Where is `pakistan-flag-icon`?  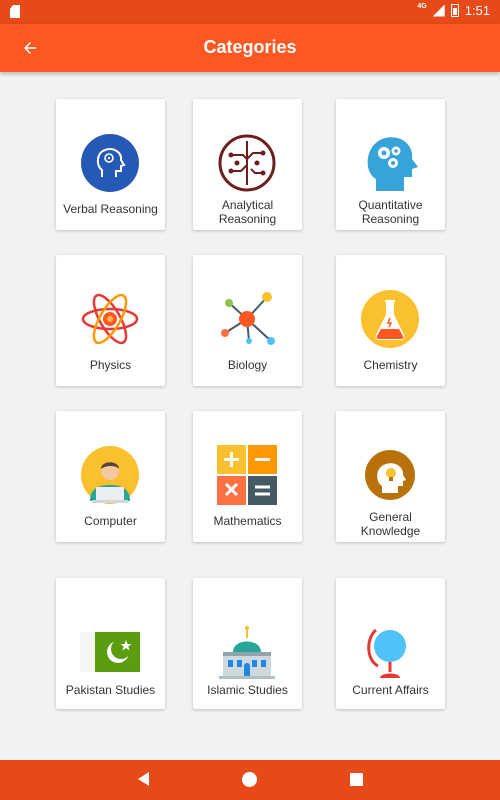
pakistan-flag-icon is located at coordinates (110, 652).